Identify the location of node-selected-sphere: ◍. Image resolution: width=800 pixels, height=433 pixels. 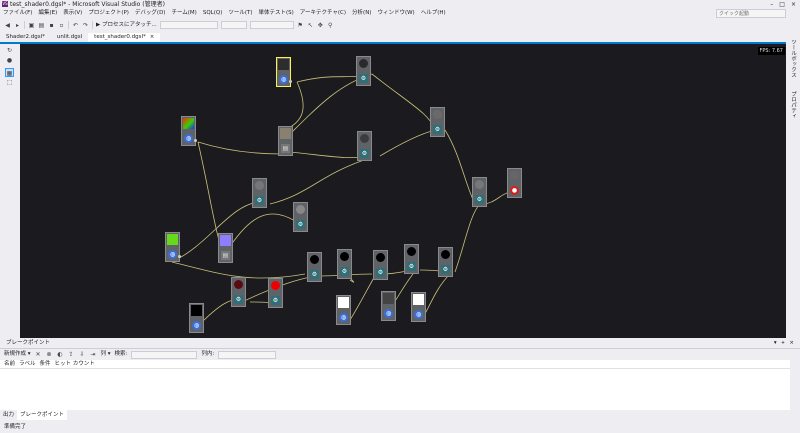
(284, 72).